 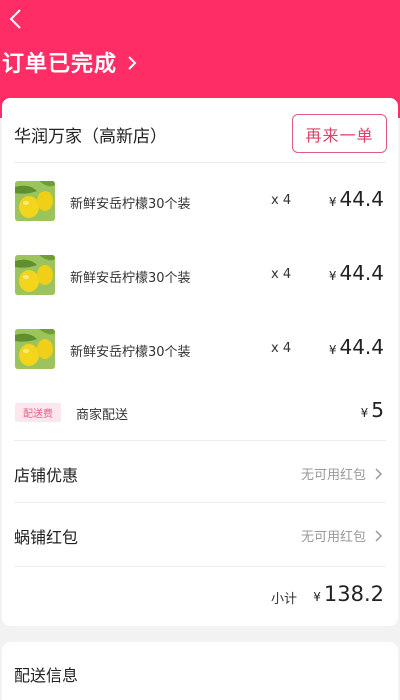 I want to click on store-discount-value: 无可用红包, so click(x=333, y=475).